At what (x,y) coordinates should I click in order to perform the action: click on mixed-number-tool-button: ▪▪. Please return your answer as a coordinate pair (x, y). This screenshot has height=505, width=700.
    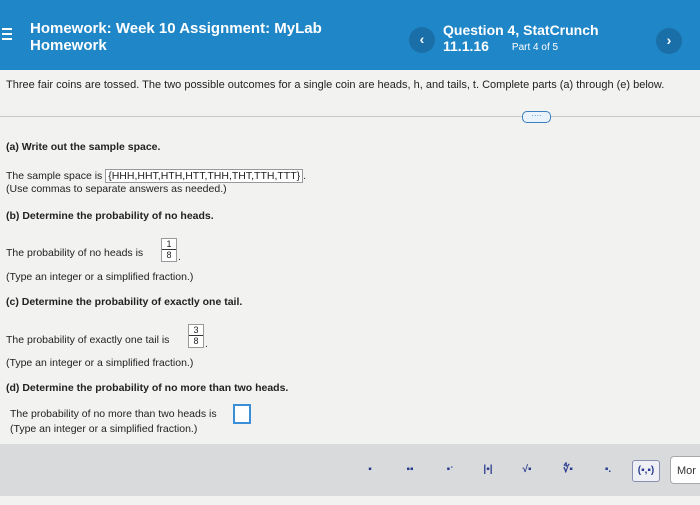
    Looking at the image, I should click on (410, 470).